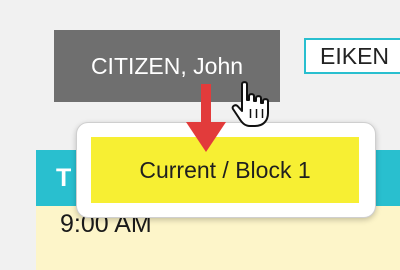  I want to click on red-down-arrow-icon, so click(206, 118).